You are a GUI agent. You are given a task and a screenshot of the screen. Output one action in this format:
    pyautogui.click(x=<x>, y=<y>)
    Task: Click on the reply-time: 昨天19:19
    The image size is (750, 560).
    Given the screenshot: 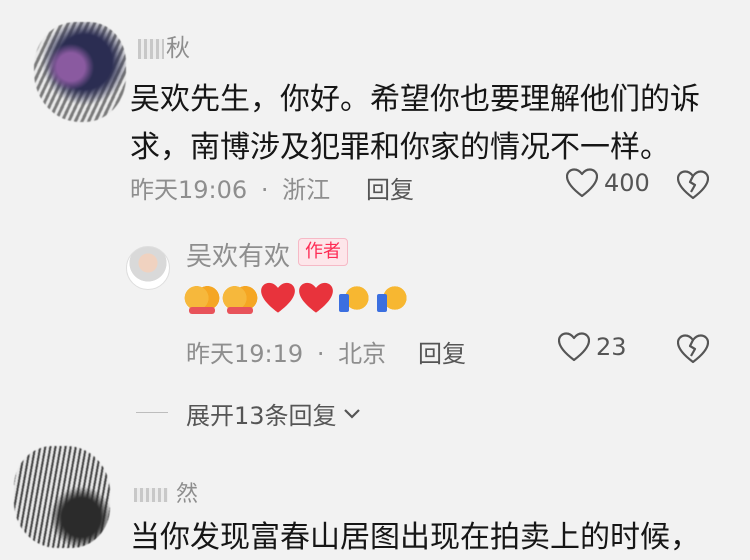 What is the action you would take?
    pyautogui.click(x=245, y=354)
    